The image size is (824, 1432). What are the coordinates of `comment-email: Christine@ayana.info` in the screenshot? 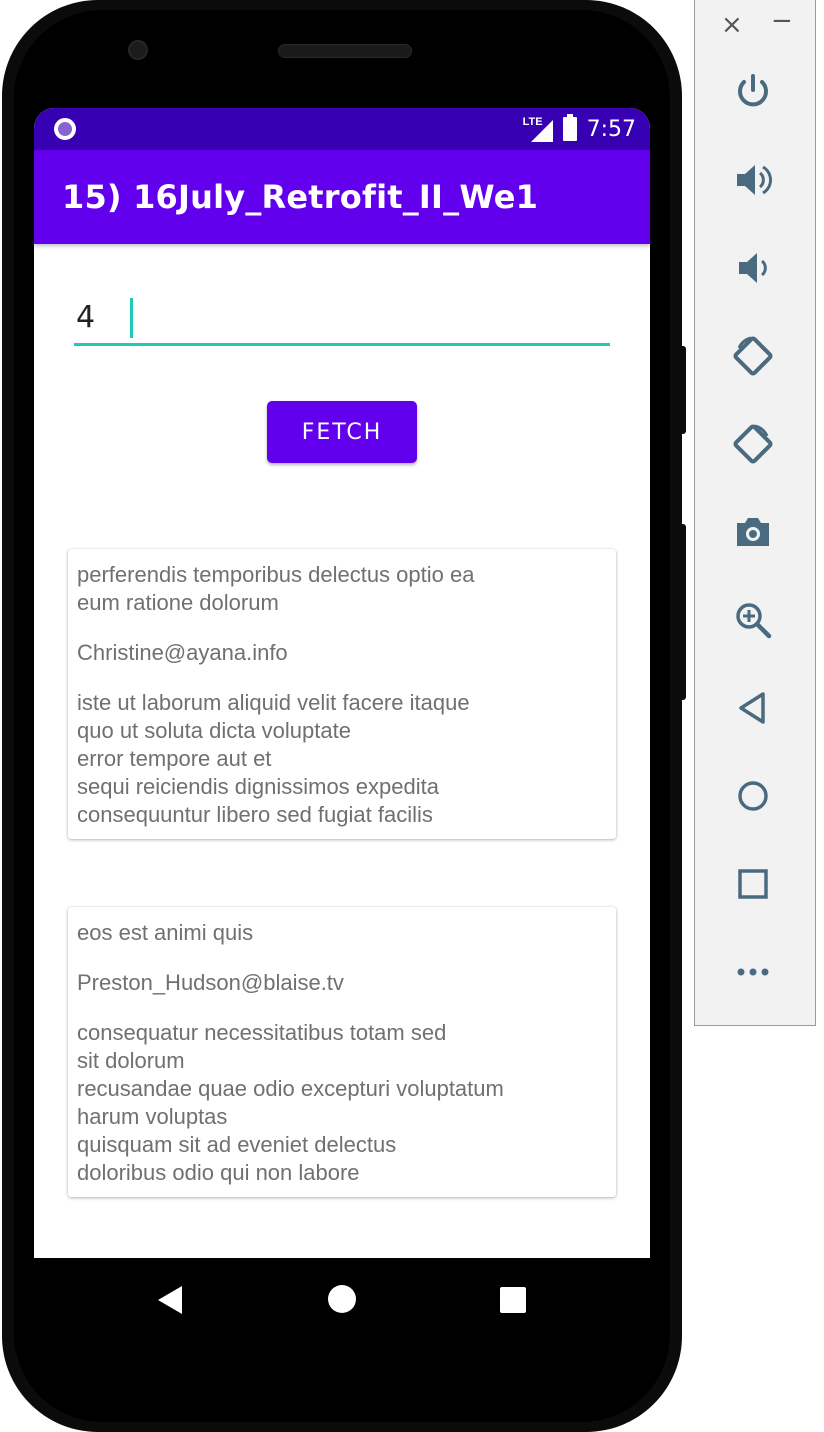 It's located at (182, 652).